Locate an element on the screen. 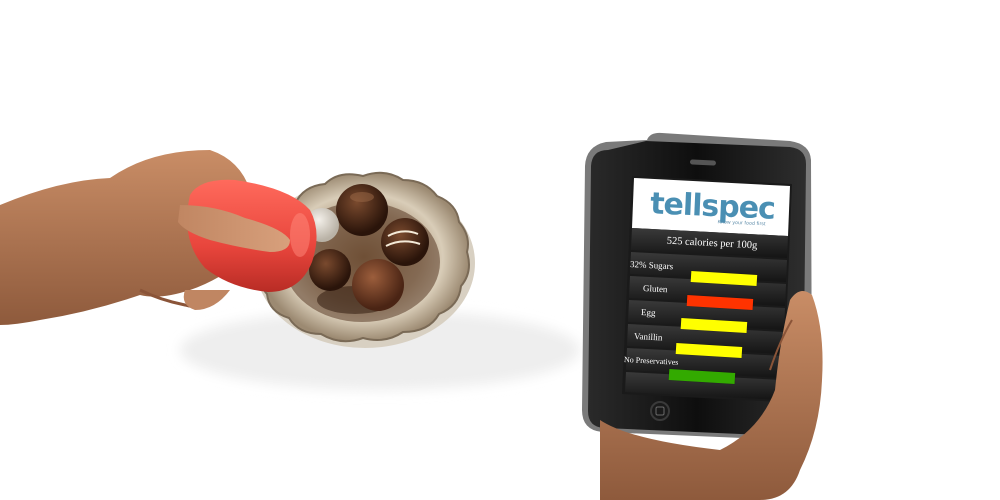 The width and height of the screenshot is (1000, 500). truffle-cocoa is located at coordinates (330, 270).